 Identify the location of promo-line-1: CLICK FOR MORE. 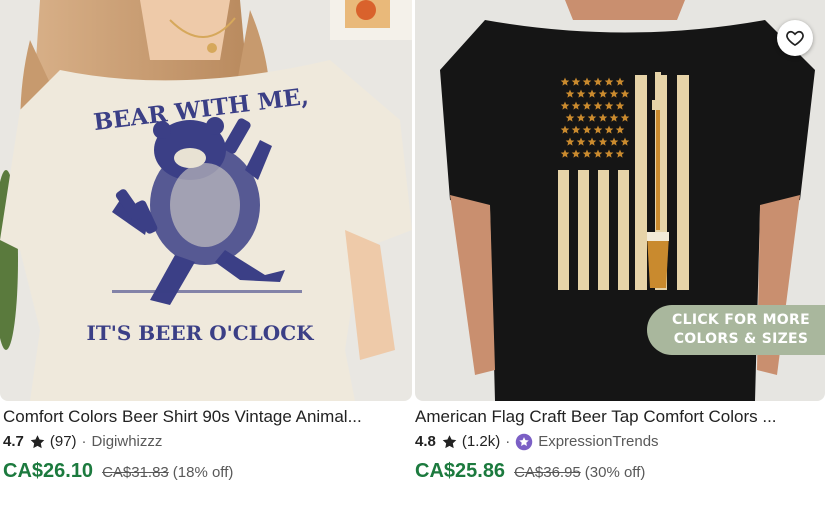
(741, 320).